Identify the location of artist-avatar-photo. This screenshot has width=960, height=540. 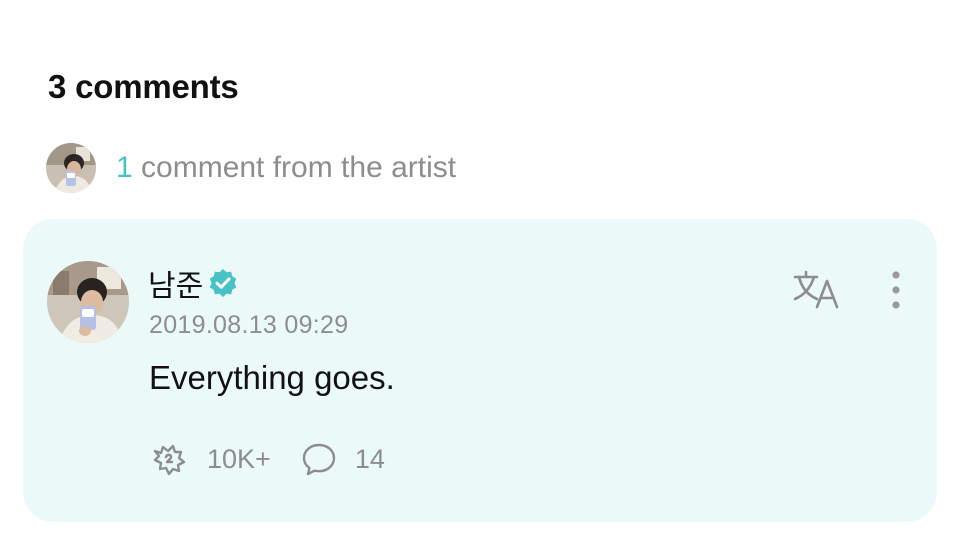
(71, 168).